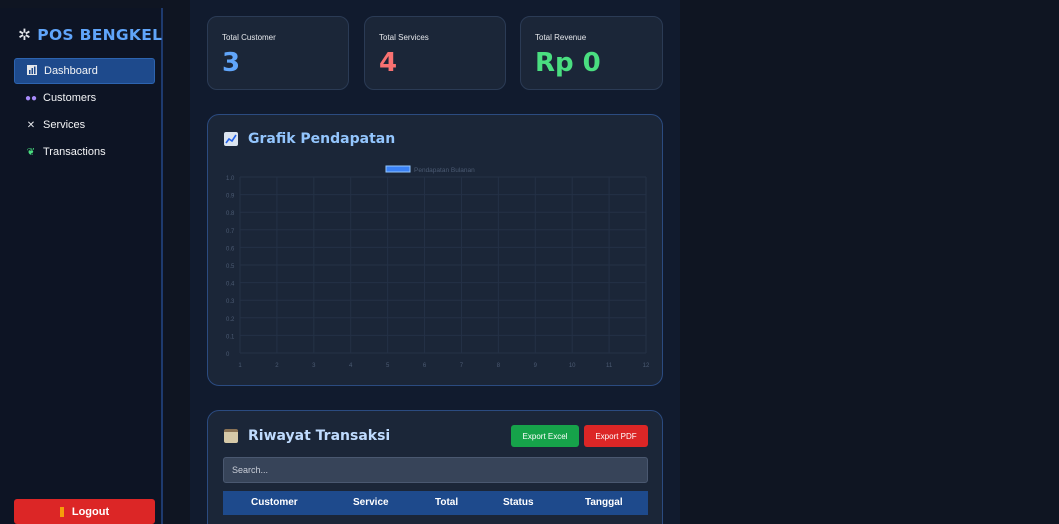 Image resolution: width=1059 pixels, height=524 pixels. Describe the element at coordinates (604, 502) in the screenshot. I see `column-header-tanggal: Tanggal` at that location.